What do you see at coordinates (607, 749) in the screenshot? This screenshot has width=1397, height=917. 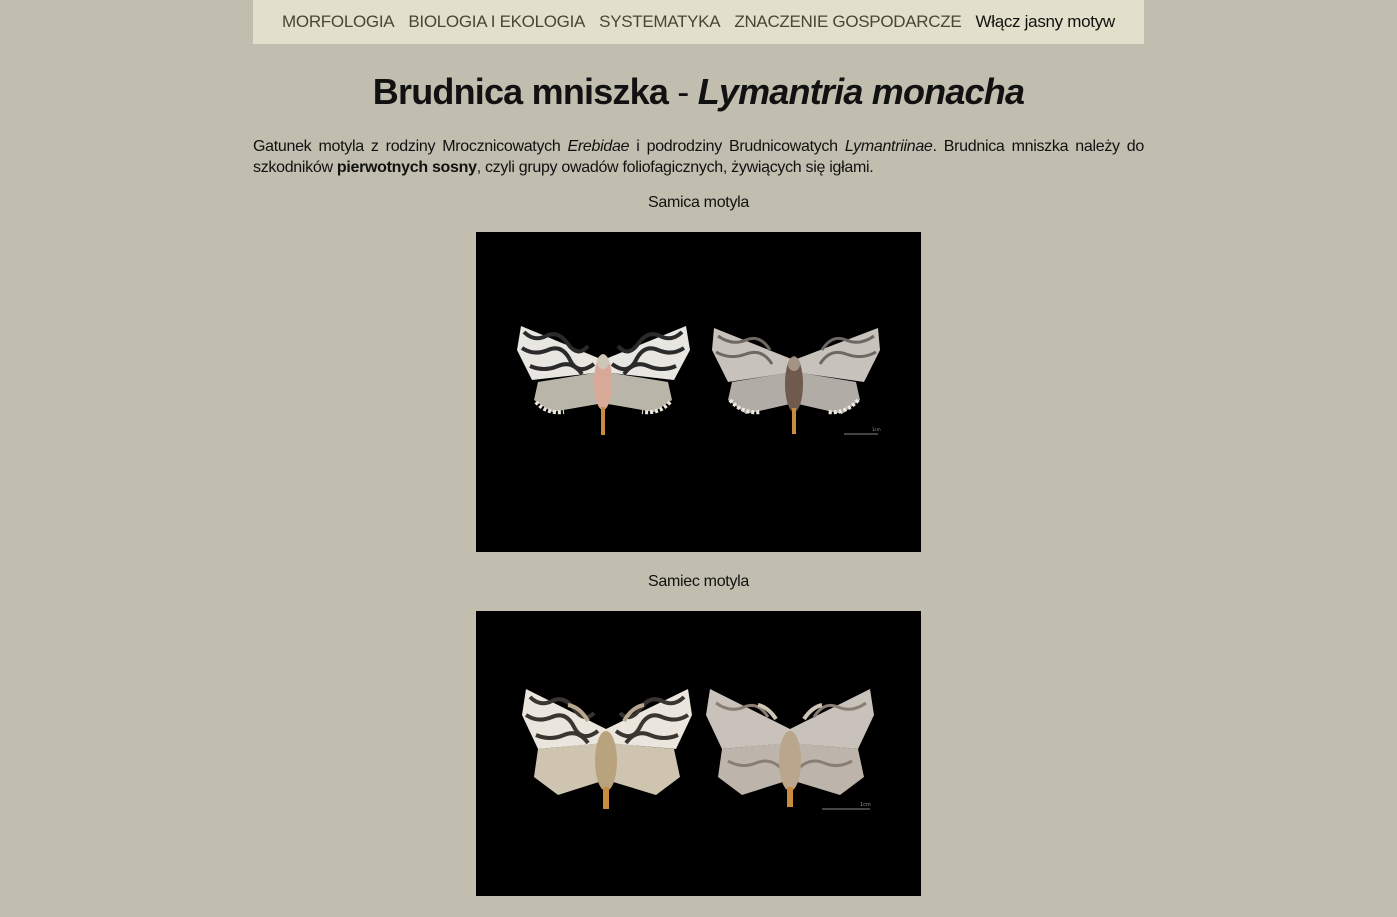 I see `male-moth-dorsal` at bounding box center [607, 749].